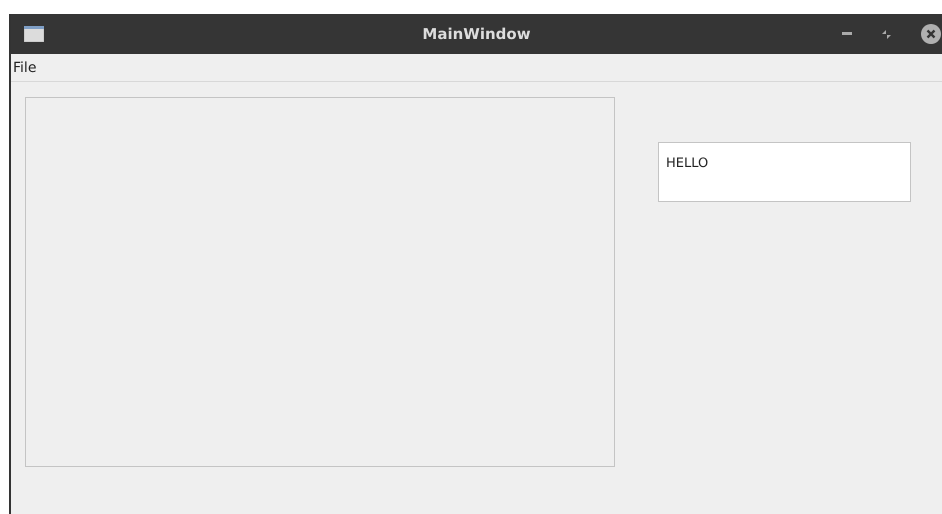 This screenshot has width=942, height=514. What do you see at coordinates (931, 34) in the screenshot?
I see `close-icon` at bounding box center [931, 34].